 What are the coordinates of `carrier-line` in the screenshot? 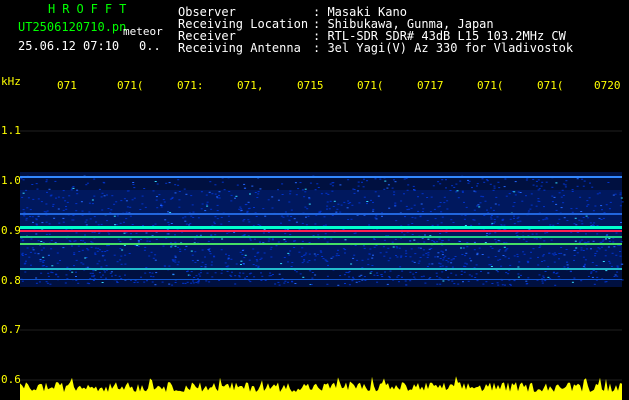 It's located at (321, 227).